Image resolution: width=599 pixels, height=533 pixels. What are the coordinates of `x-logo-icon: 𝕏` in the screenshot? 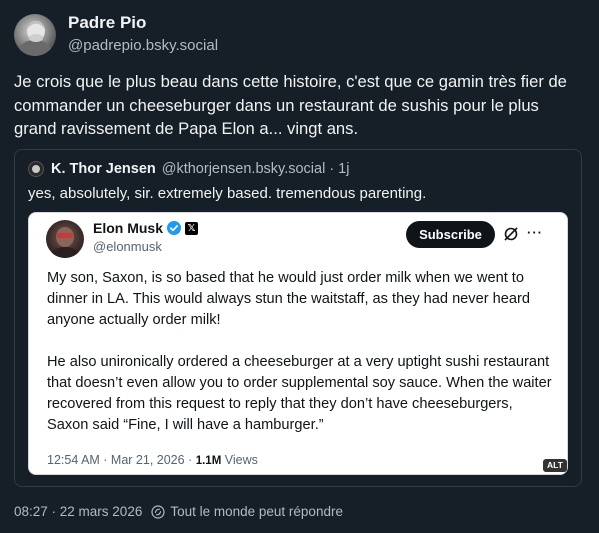 It's located at (192, 228).